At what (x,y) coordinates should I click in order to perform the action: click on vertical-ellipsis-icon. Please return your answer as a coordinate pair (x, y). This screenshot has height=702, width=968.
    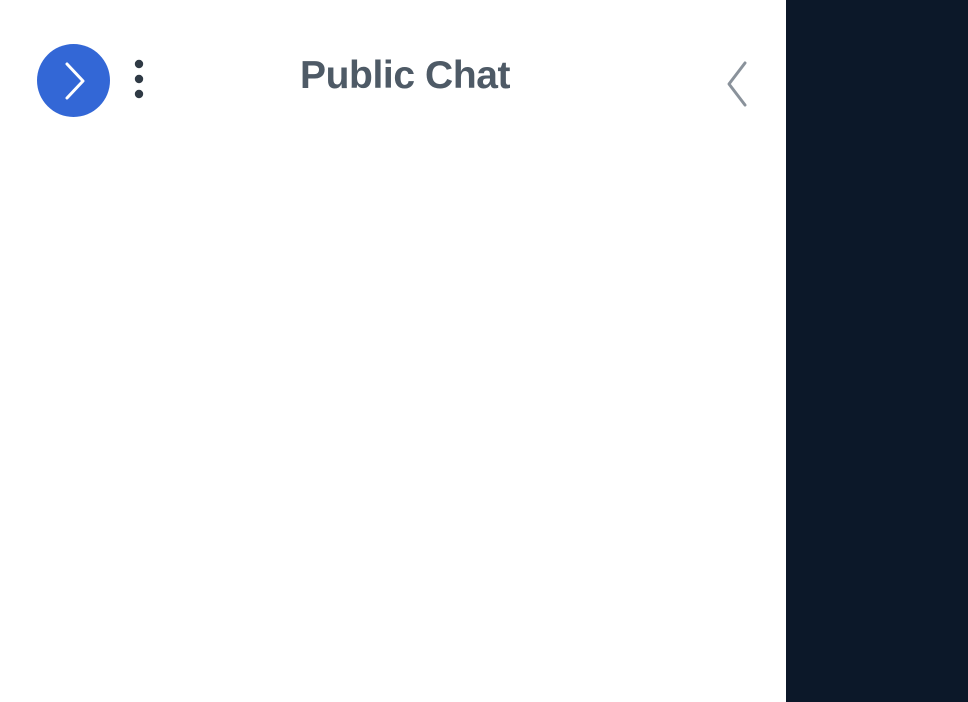
    Looking at the image, I should click on (139, 79).